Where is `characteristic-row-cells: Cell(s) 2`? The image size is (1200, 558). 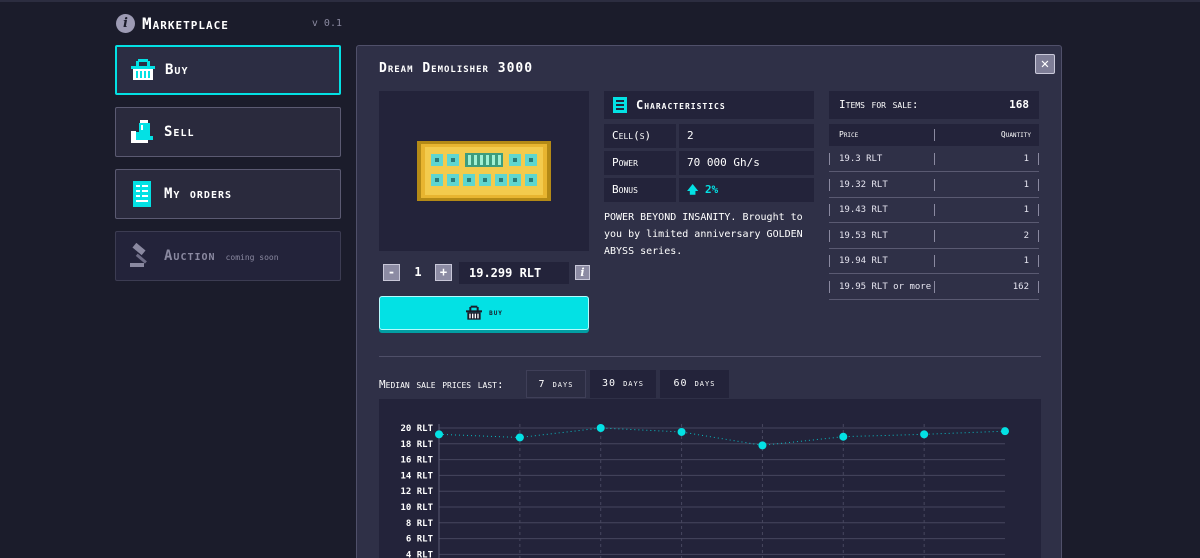
characteristic-row-cells: Cell(s) 2 is located at coordinates (709, 136).